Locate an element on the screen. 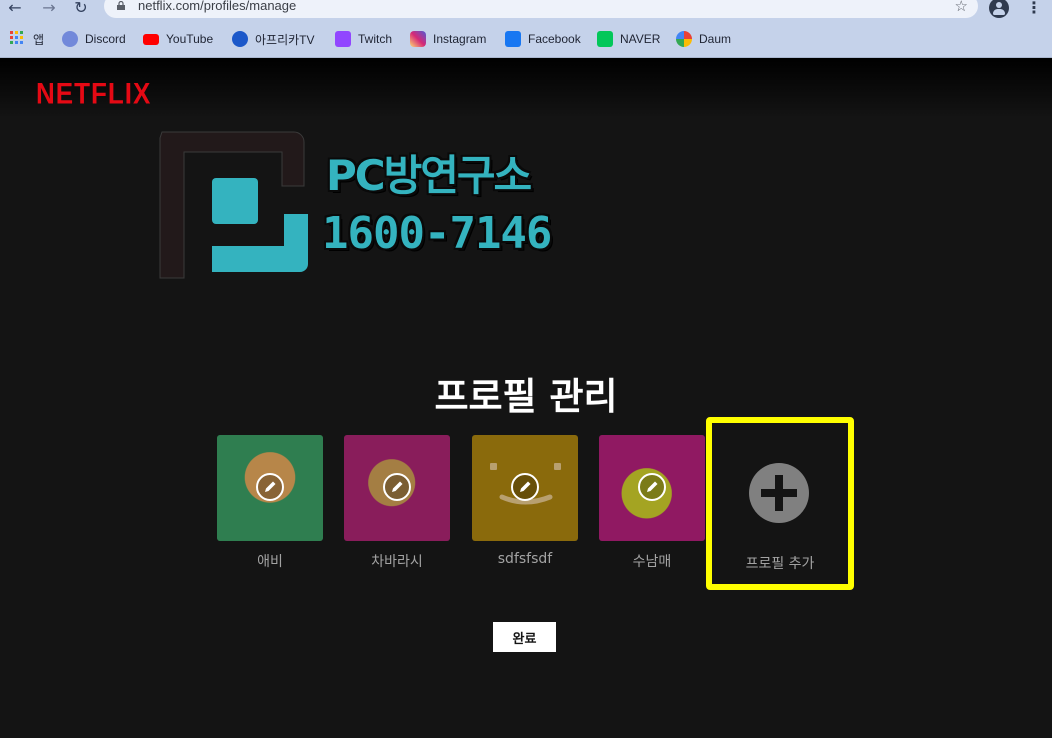 Image resolution: width=1052 pixels, height=738 pixels. youtube-icon is located at coordinates (151, 39).